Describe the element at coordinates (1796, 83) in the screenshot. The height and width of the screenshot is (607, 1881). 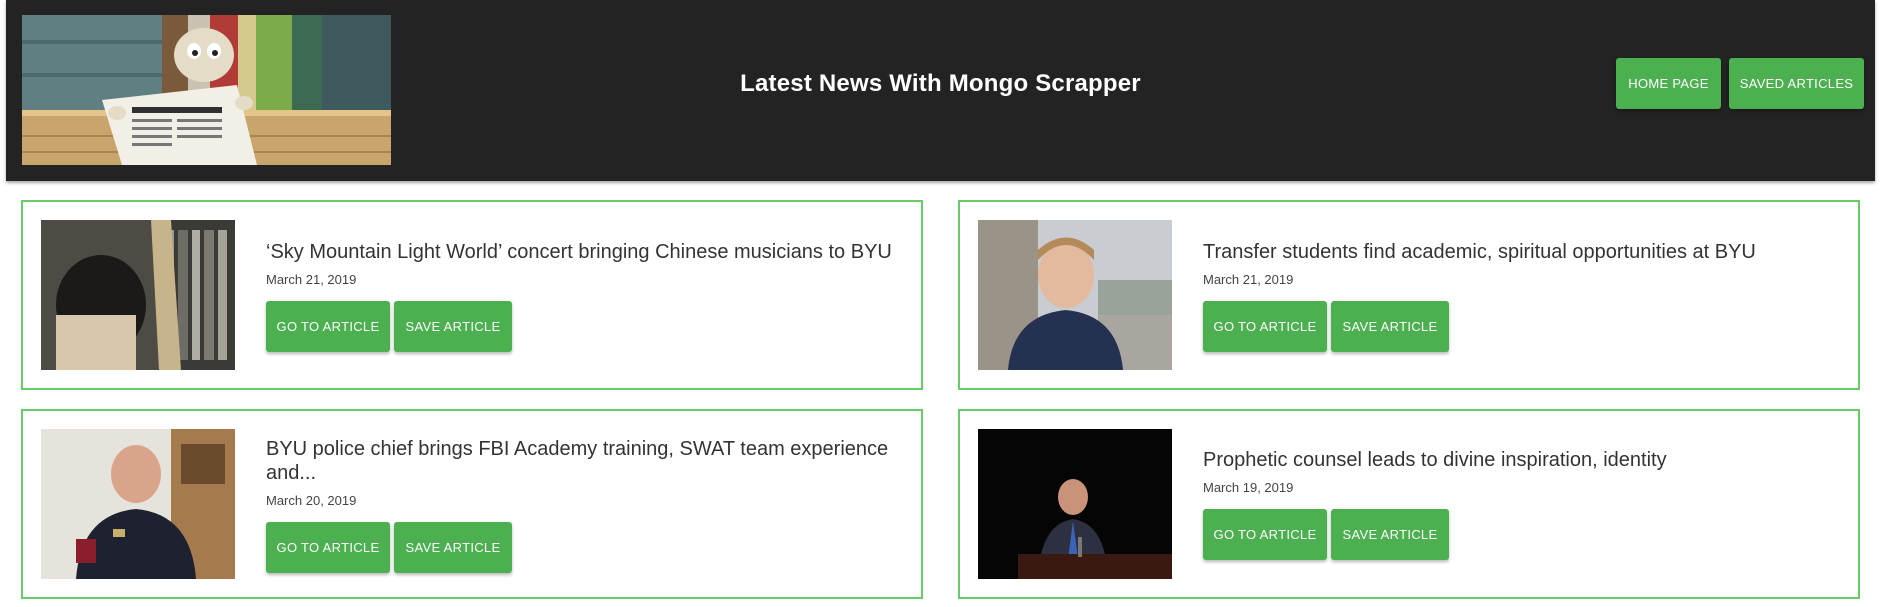
I see `saved-articles-button: SAVED ARTICLES` at that location.